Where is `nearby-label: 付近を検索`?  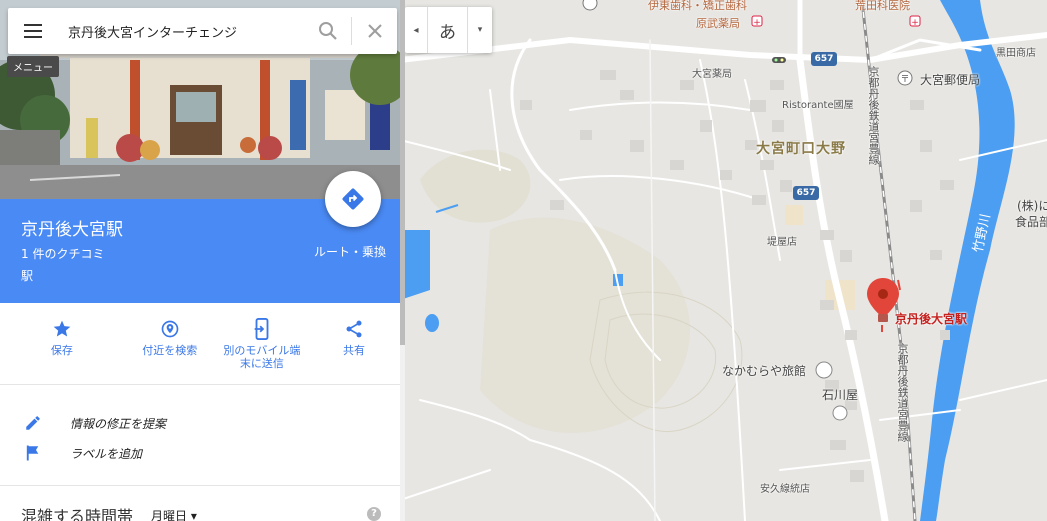
nearby-label: 付近を検索 is located at coordinates (170, 350).